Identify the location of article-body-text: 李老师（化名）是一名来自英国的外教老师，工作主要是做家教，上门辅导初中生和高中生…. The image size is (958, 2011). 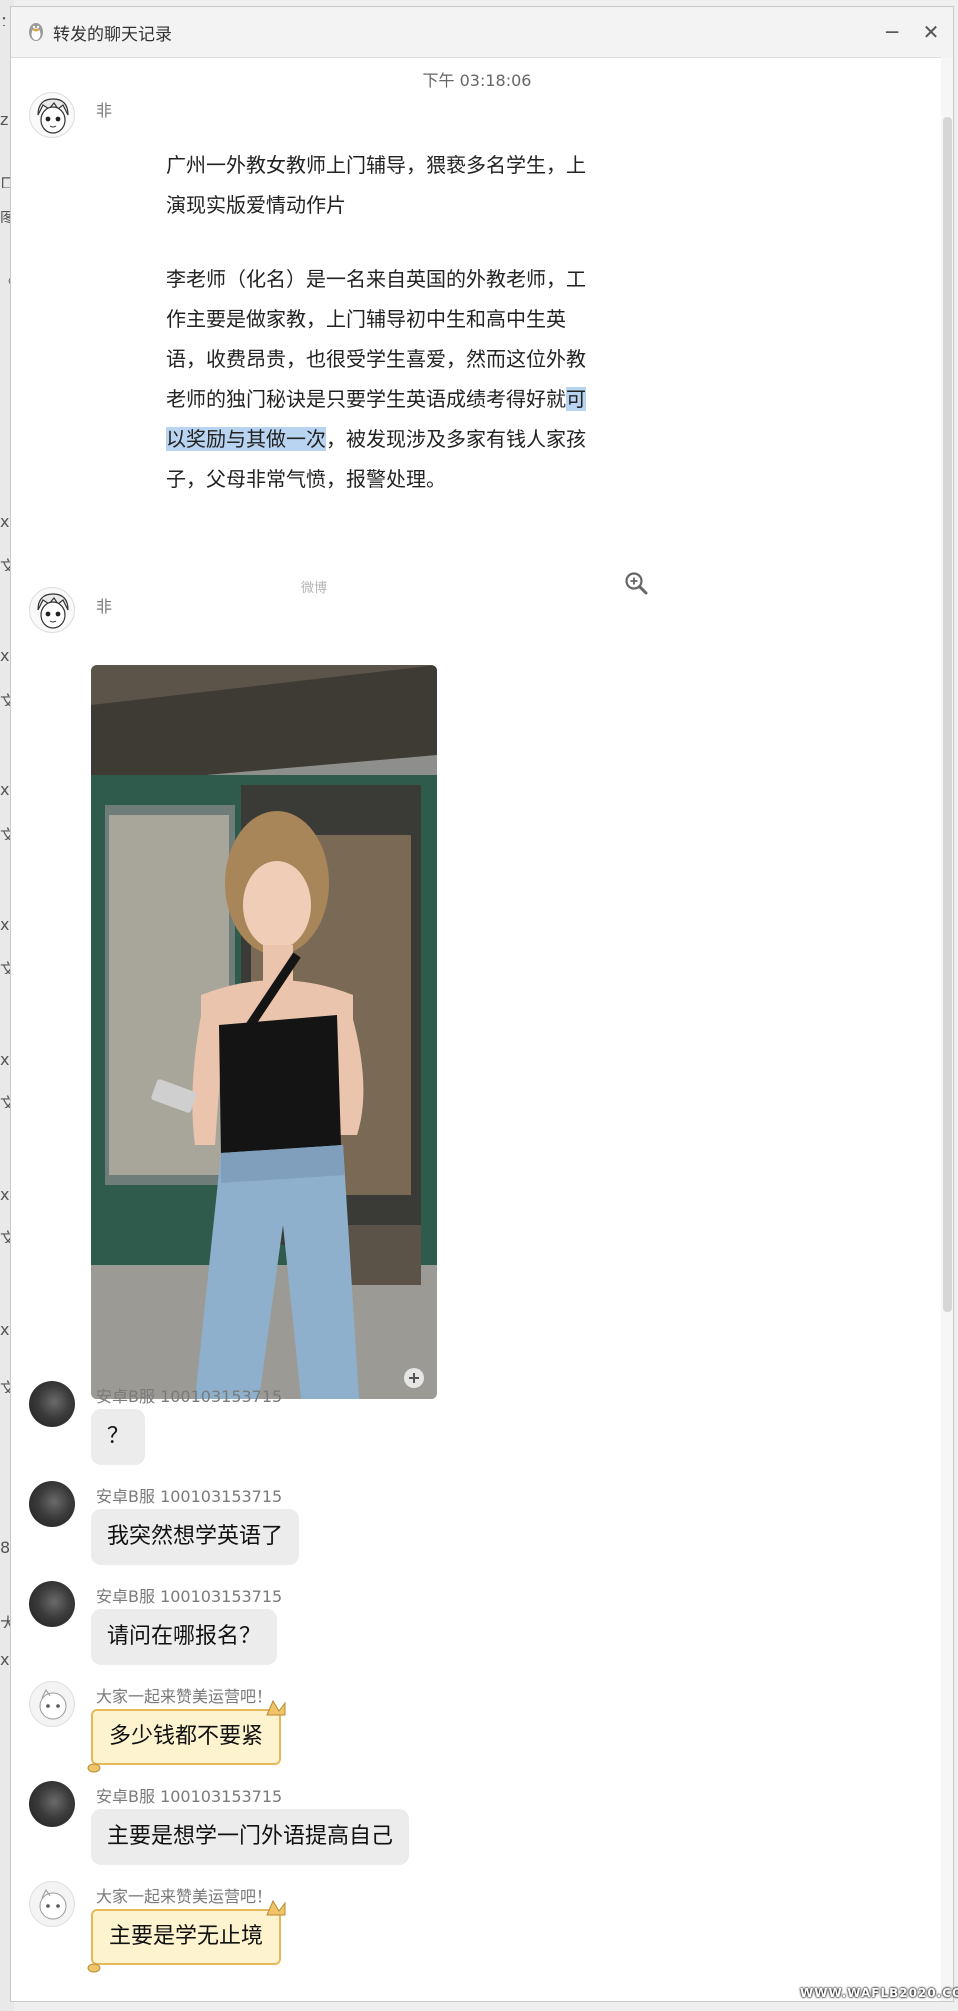
(376, 339).